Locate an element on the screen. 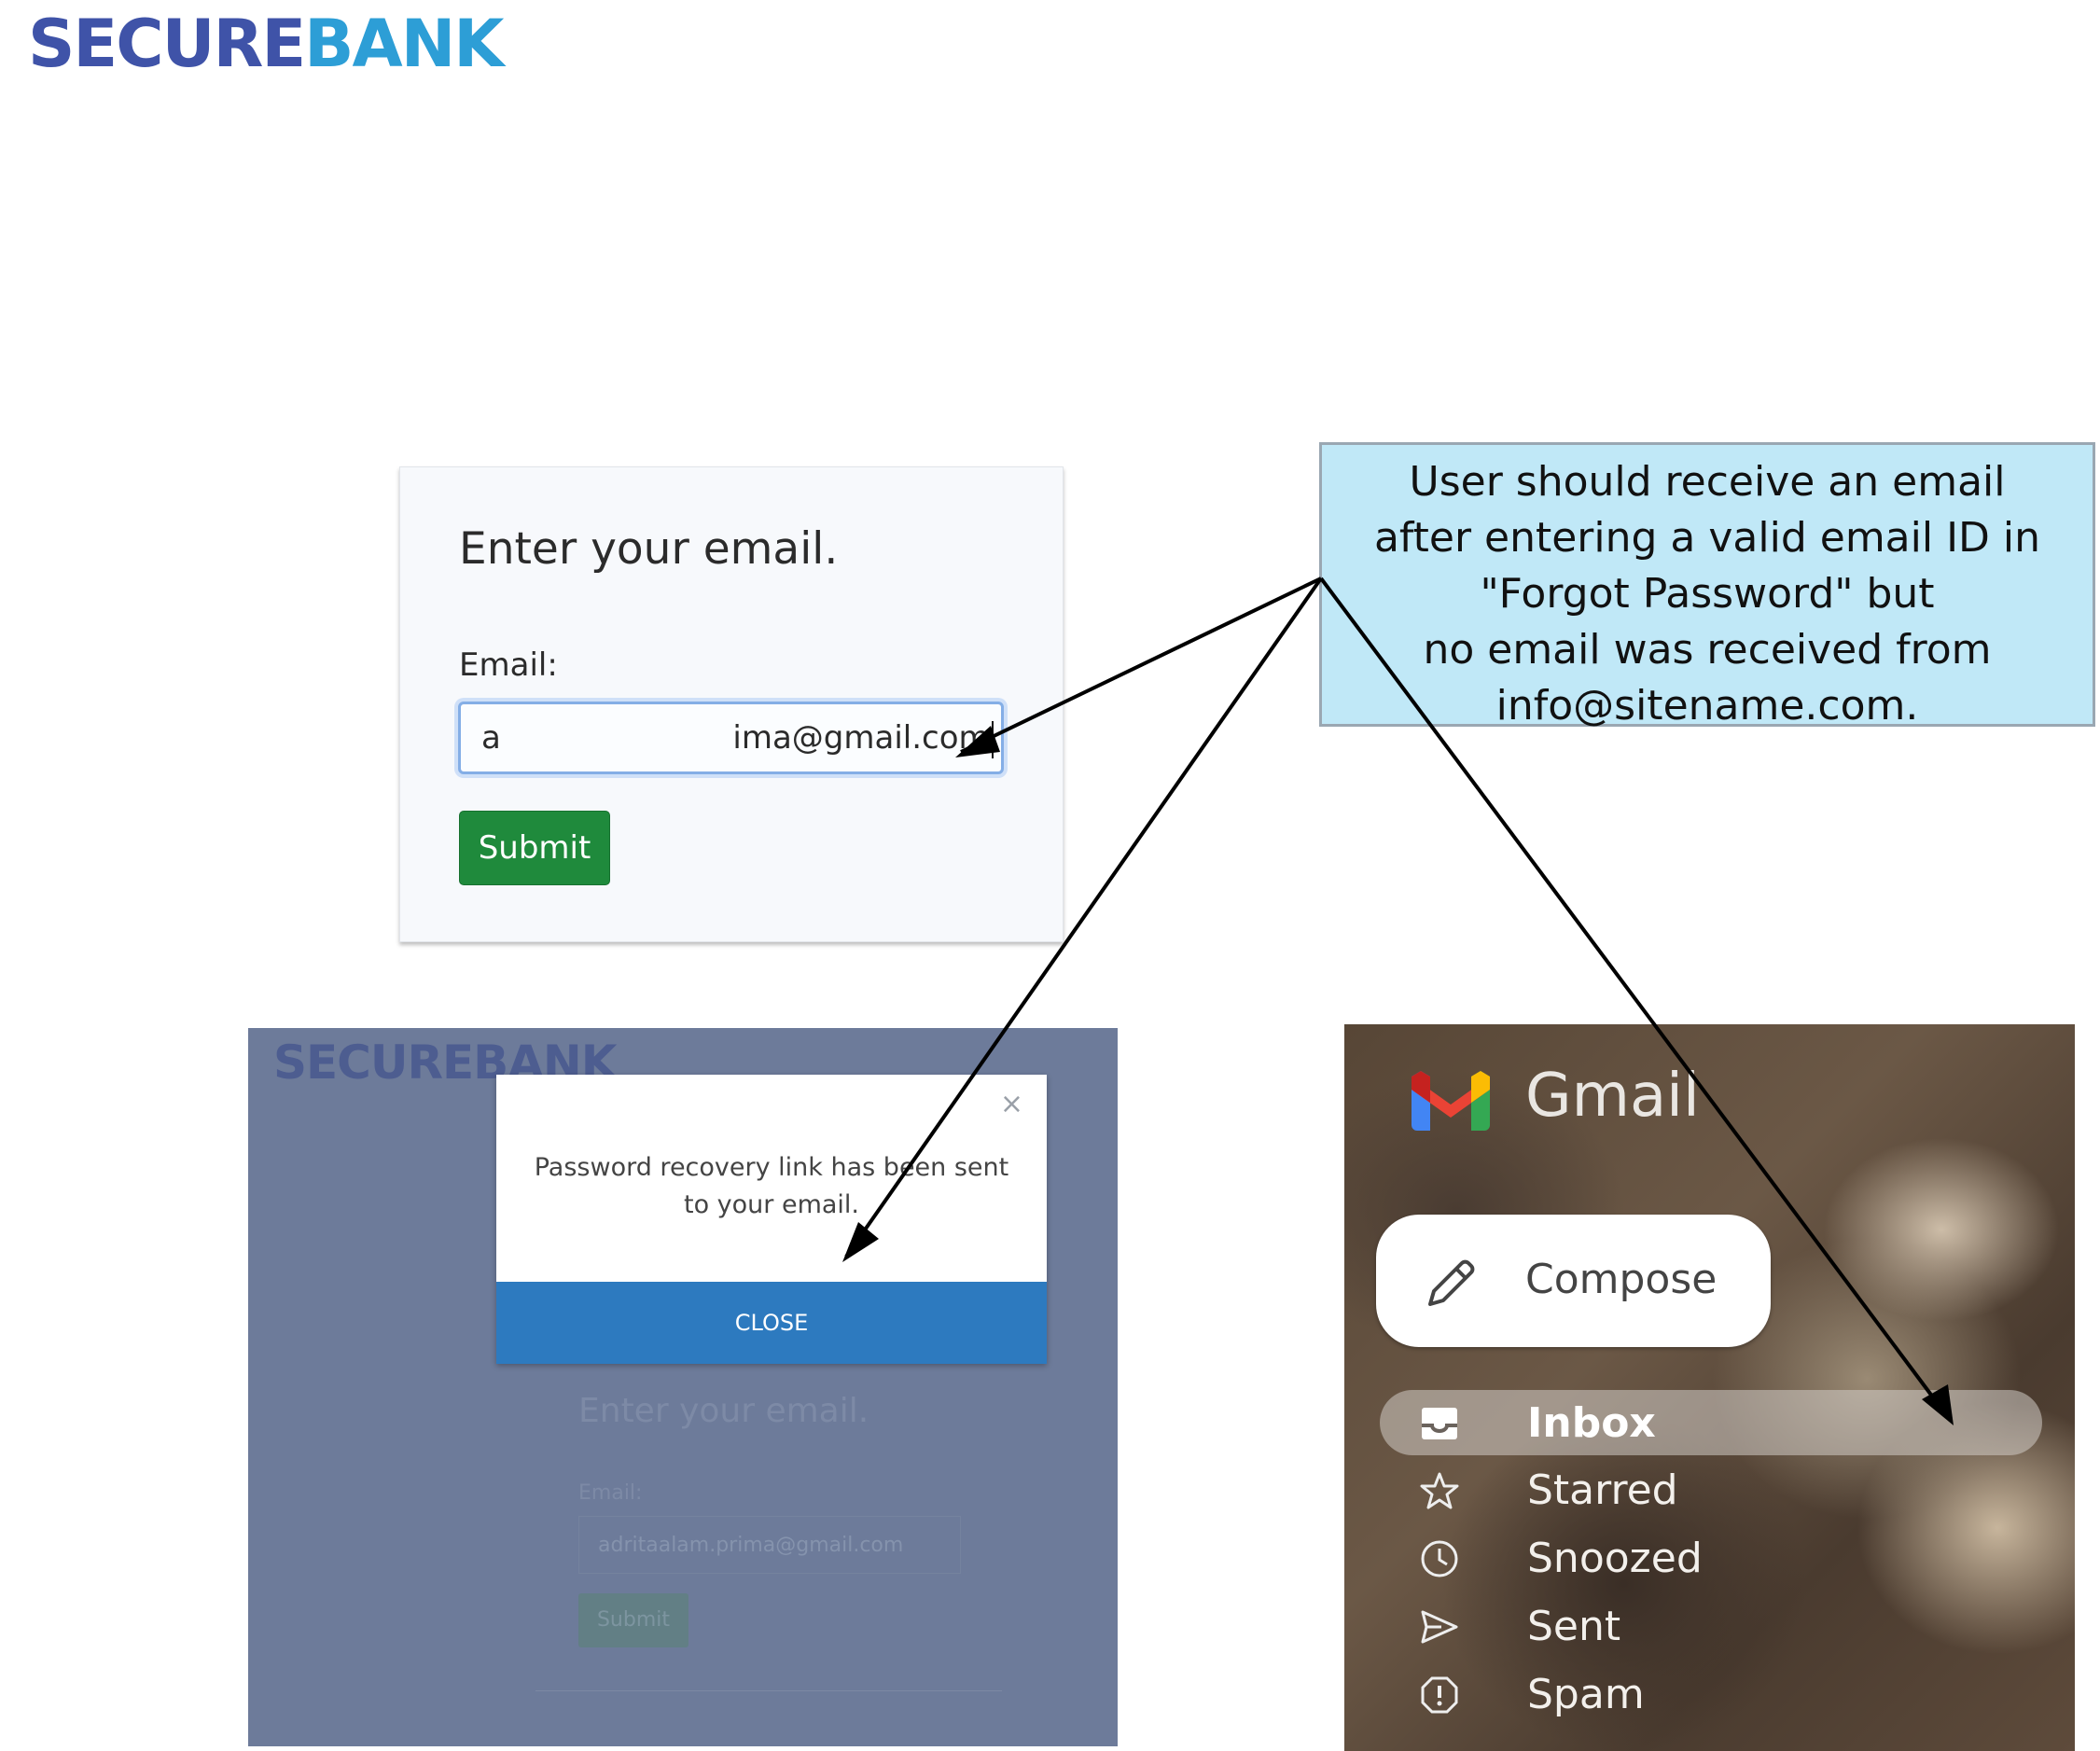 This screenshot has height=1751, width=2100. inbox-icon is located at coordinates (1439, 1423).